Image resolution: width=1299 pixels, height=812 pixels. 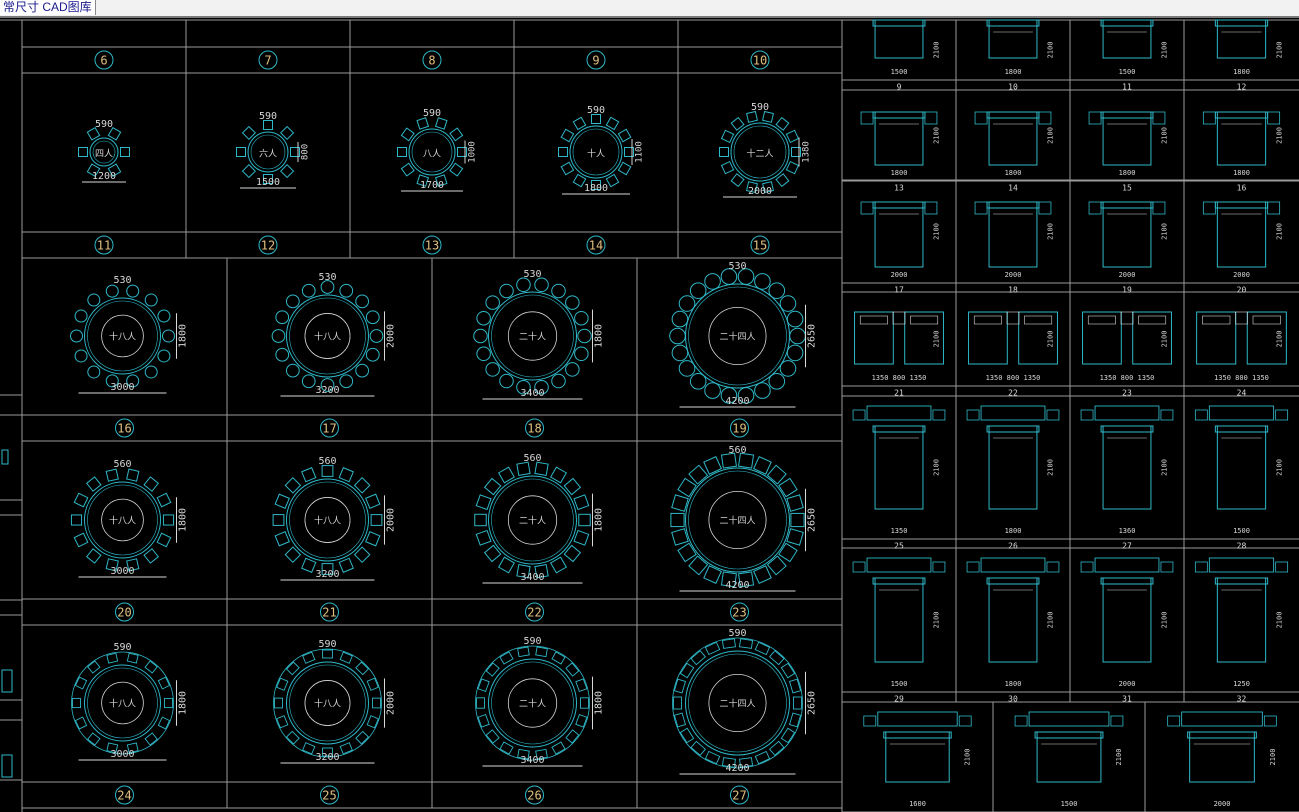 I want to click on bed-number: 20, so click(x=1242, y=290).